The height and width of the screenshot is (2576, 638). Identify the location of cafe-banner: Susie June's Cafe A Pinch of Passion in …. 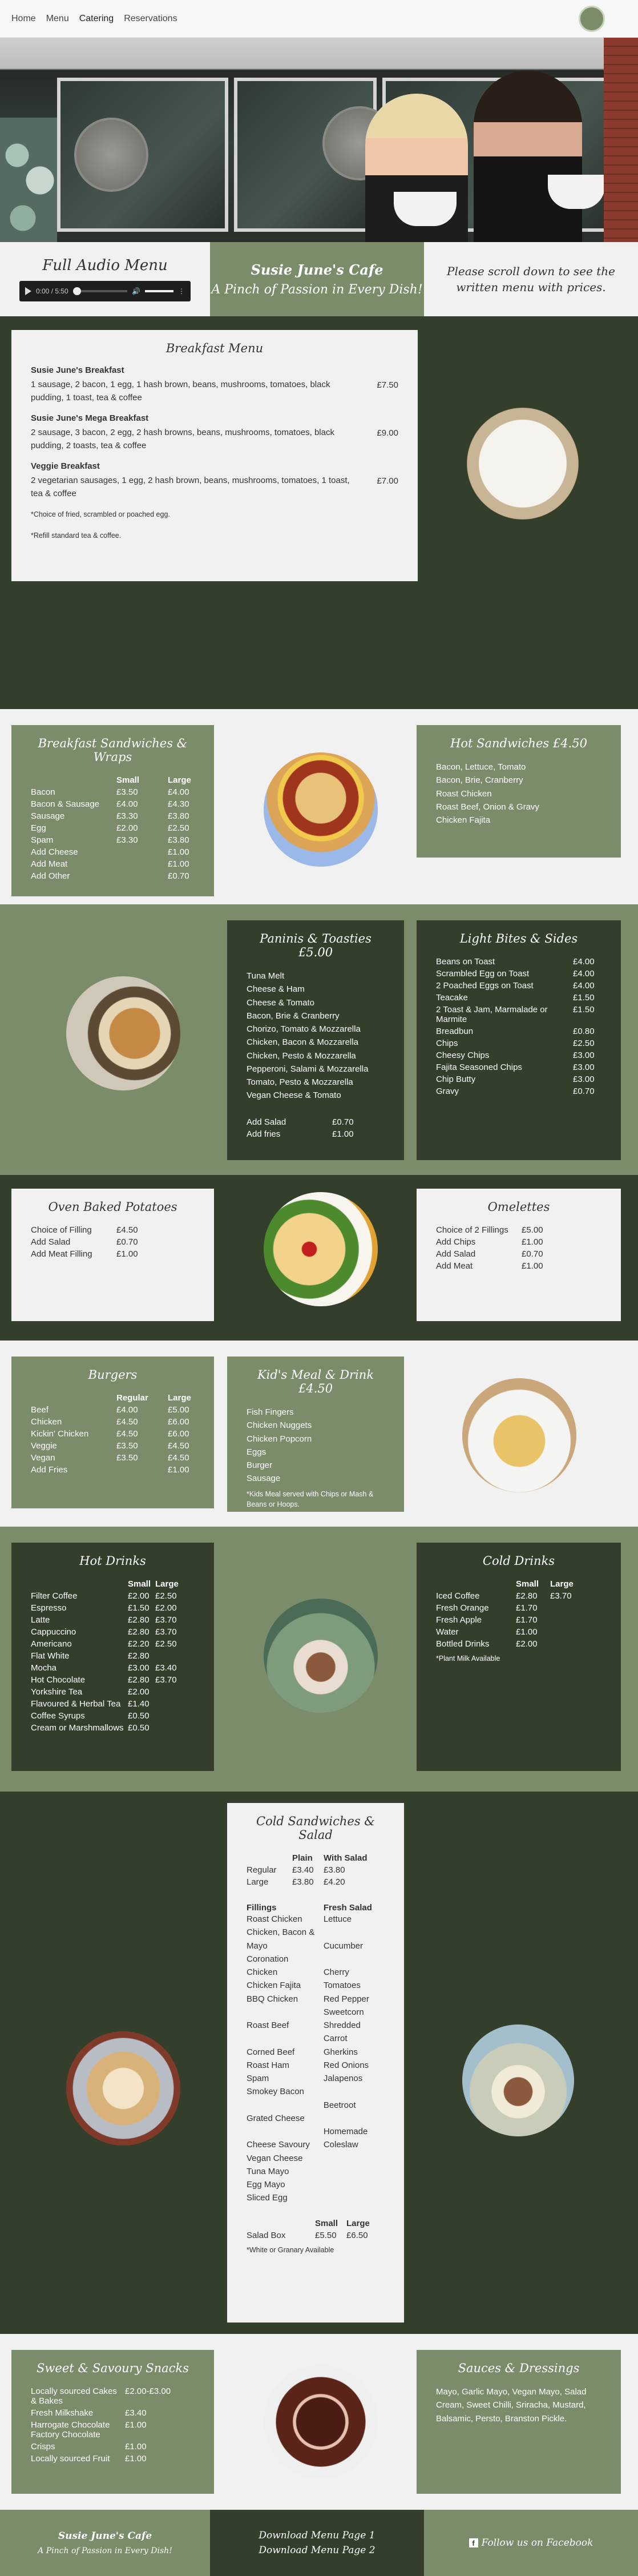
(317, 279).